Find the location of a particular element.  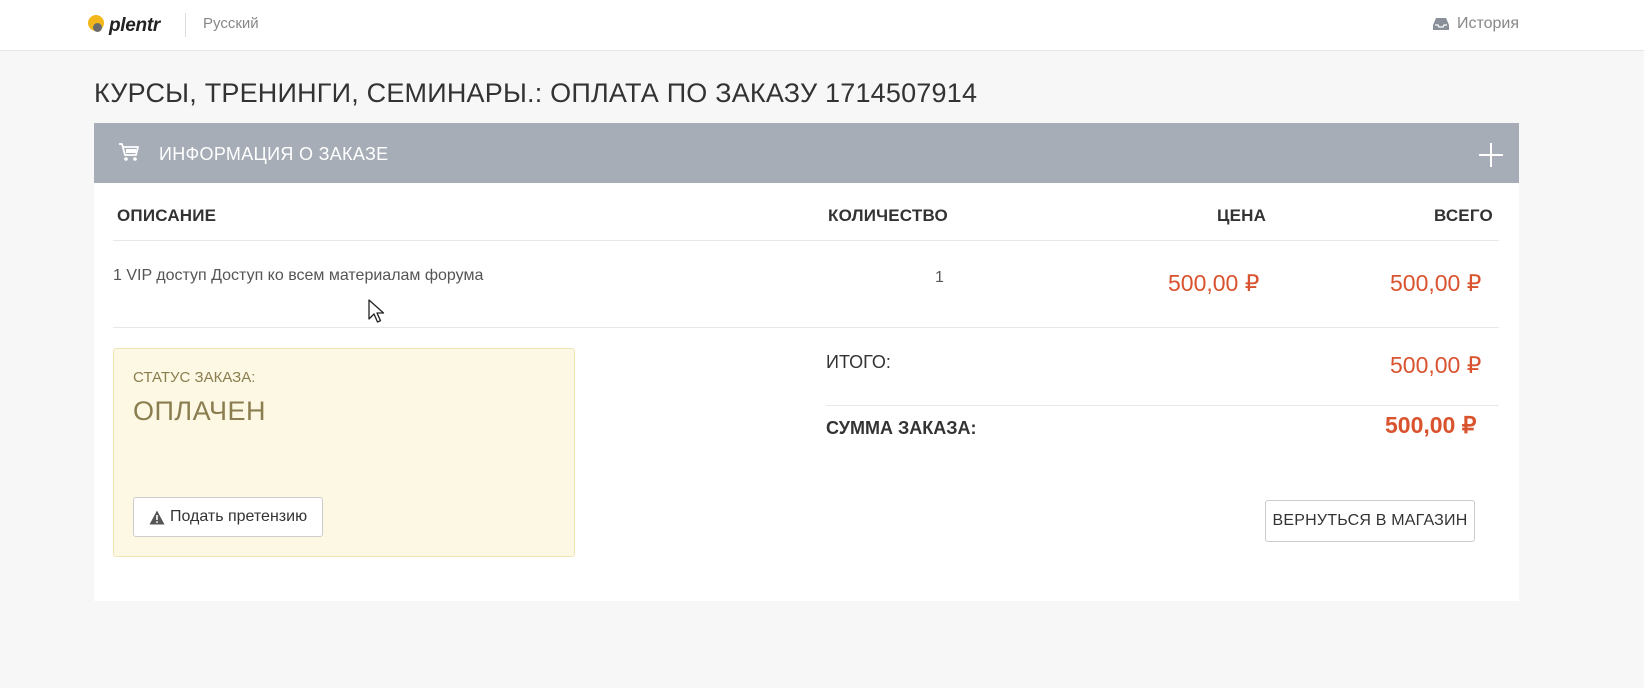

order-sum-label: СУММА ЗАКАЗА: is located at coordinates (901, 428).